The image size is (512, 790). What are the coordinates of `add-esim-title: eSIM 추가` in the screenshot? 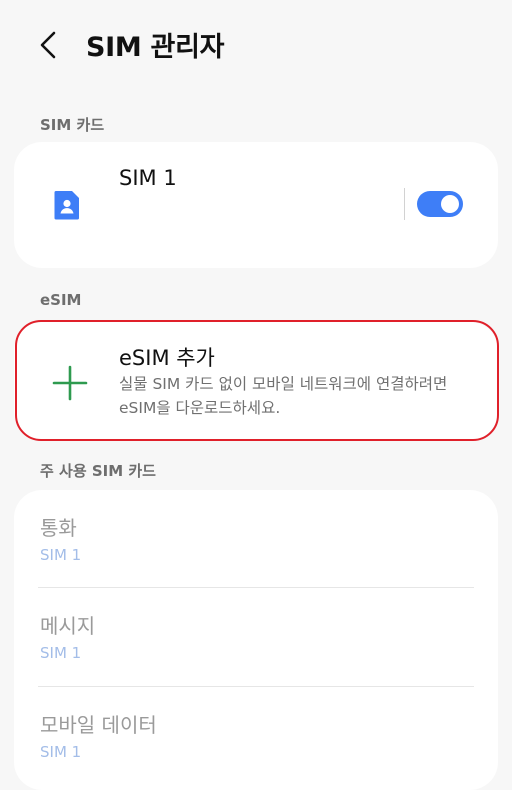 It's located at (167, 358).